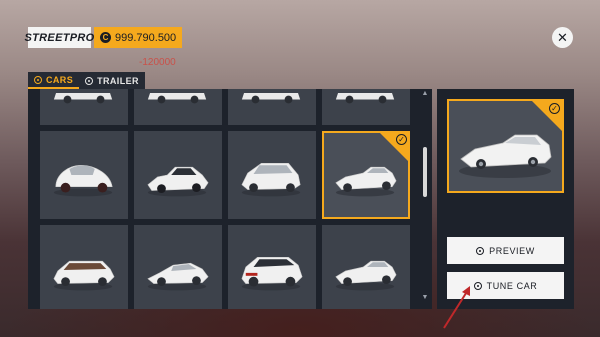  Describe the element at coordinates (60, 79) in the screenshot. I see `tab-cars-label: CARS` at that location.